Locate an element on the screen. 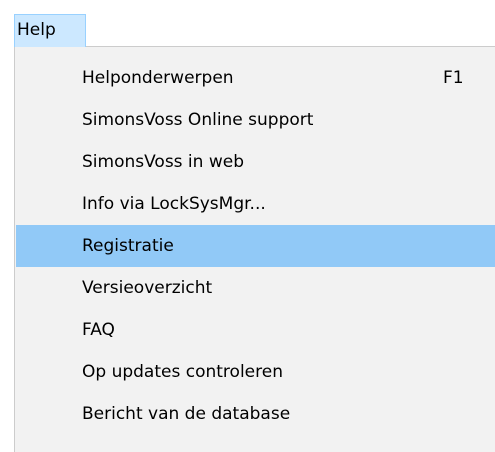  menu-item-label: Op updates controleren is located at coordinates (182, 372).